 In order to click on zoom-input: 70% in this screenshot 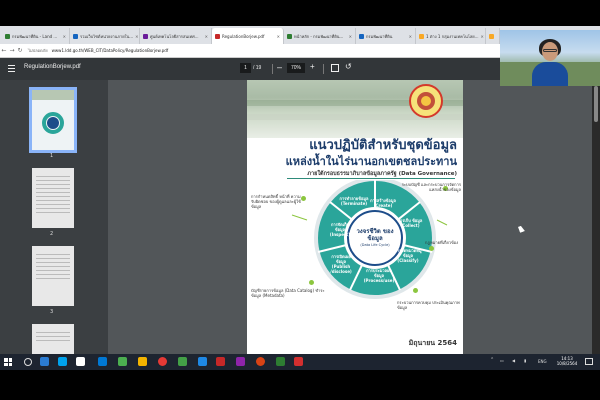, I will do `click(296, 68)`.